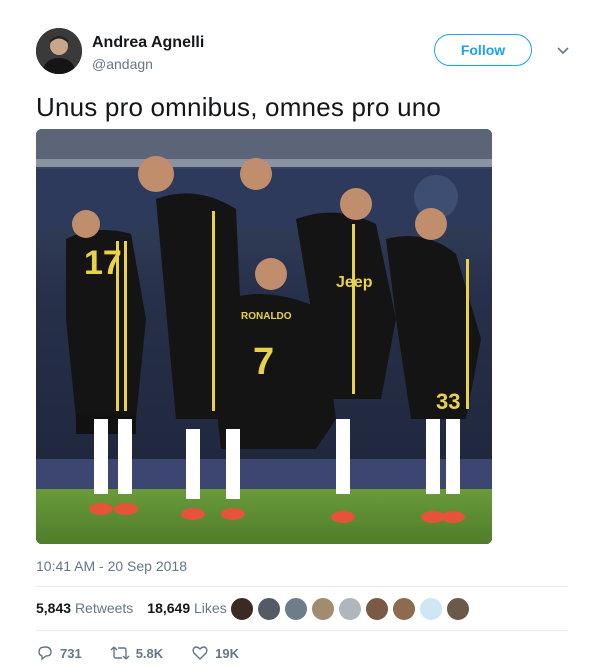 The height and width of the screenshot is (668, 600). What do you see at coordinates (71, 653) in the screenshot?
I see `reply-count: 731` at bounding box center [71, 653].